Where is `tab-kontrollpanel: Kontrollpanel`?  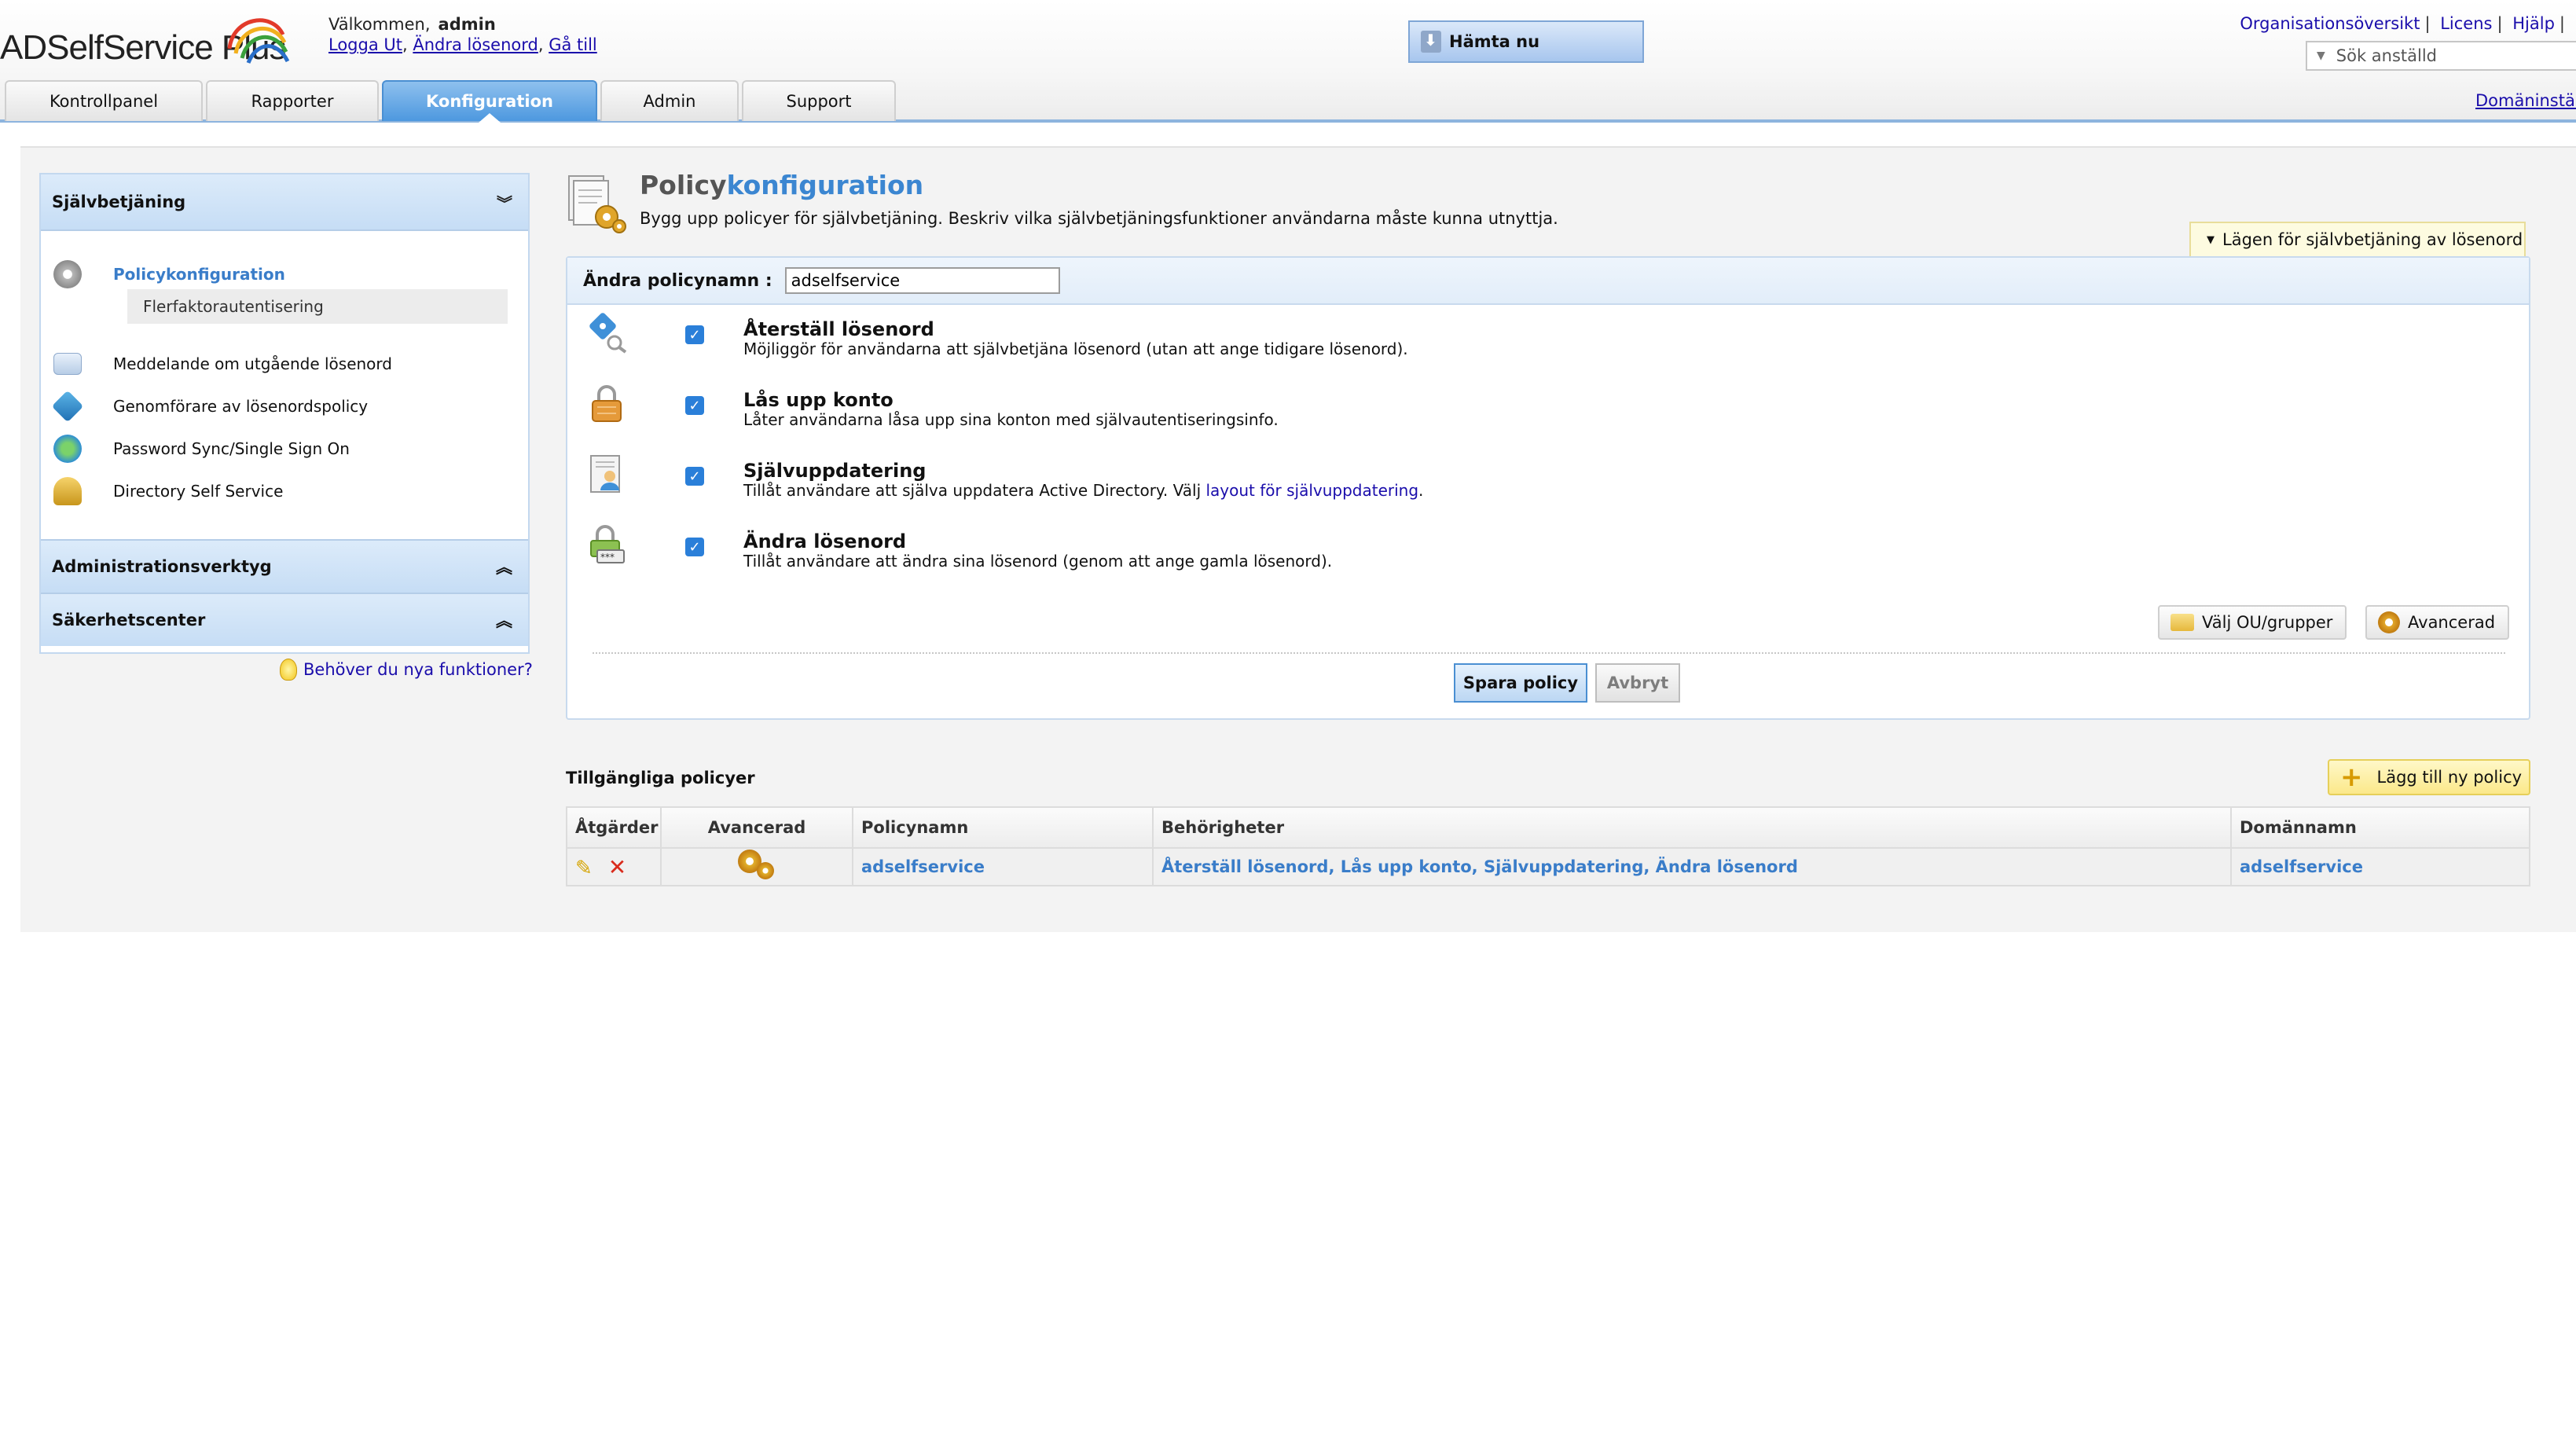
tab-kontrollpanel: Kontrollpanel is located at coordinates (104, 100).